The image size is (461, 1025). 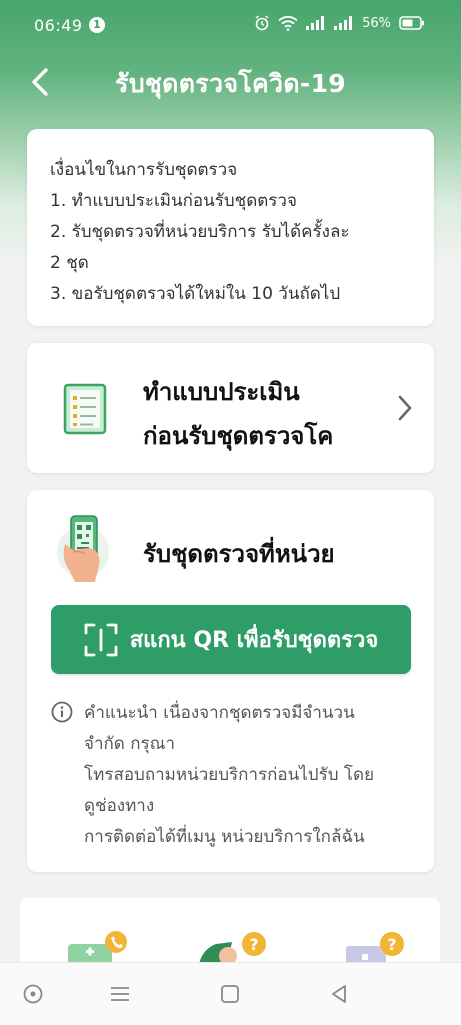 I want to click on system-nav-bar, so click(x=230, y=993).